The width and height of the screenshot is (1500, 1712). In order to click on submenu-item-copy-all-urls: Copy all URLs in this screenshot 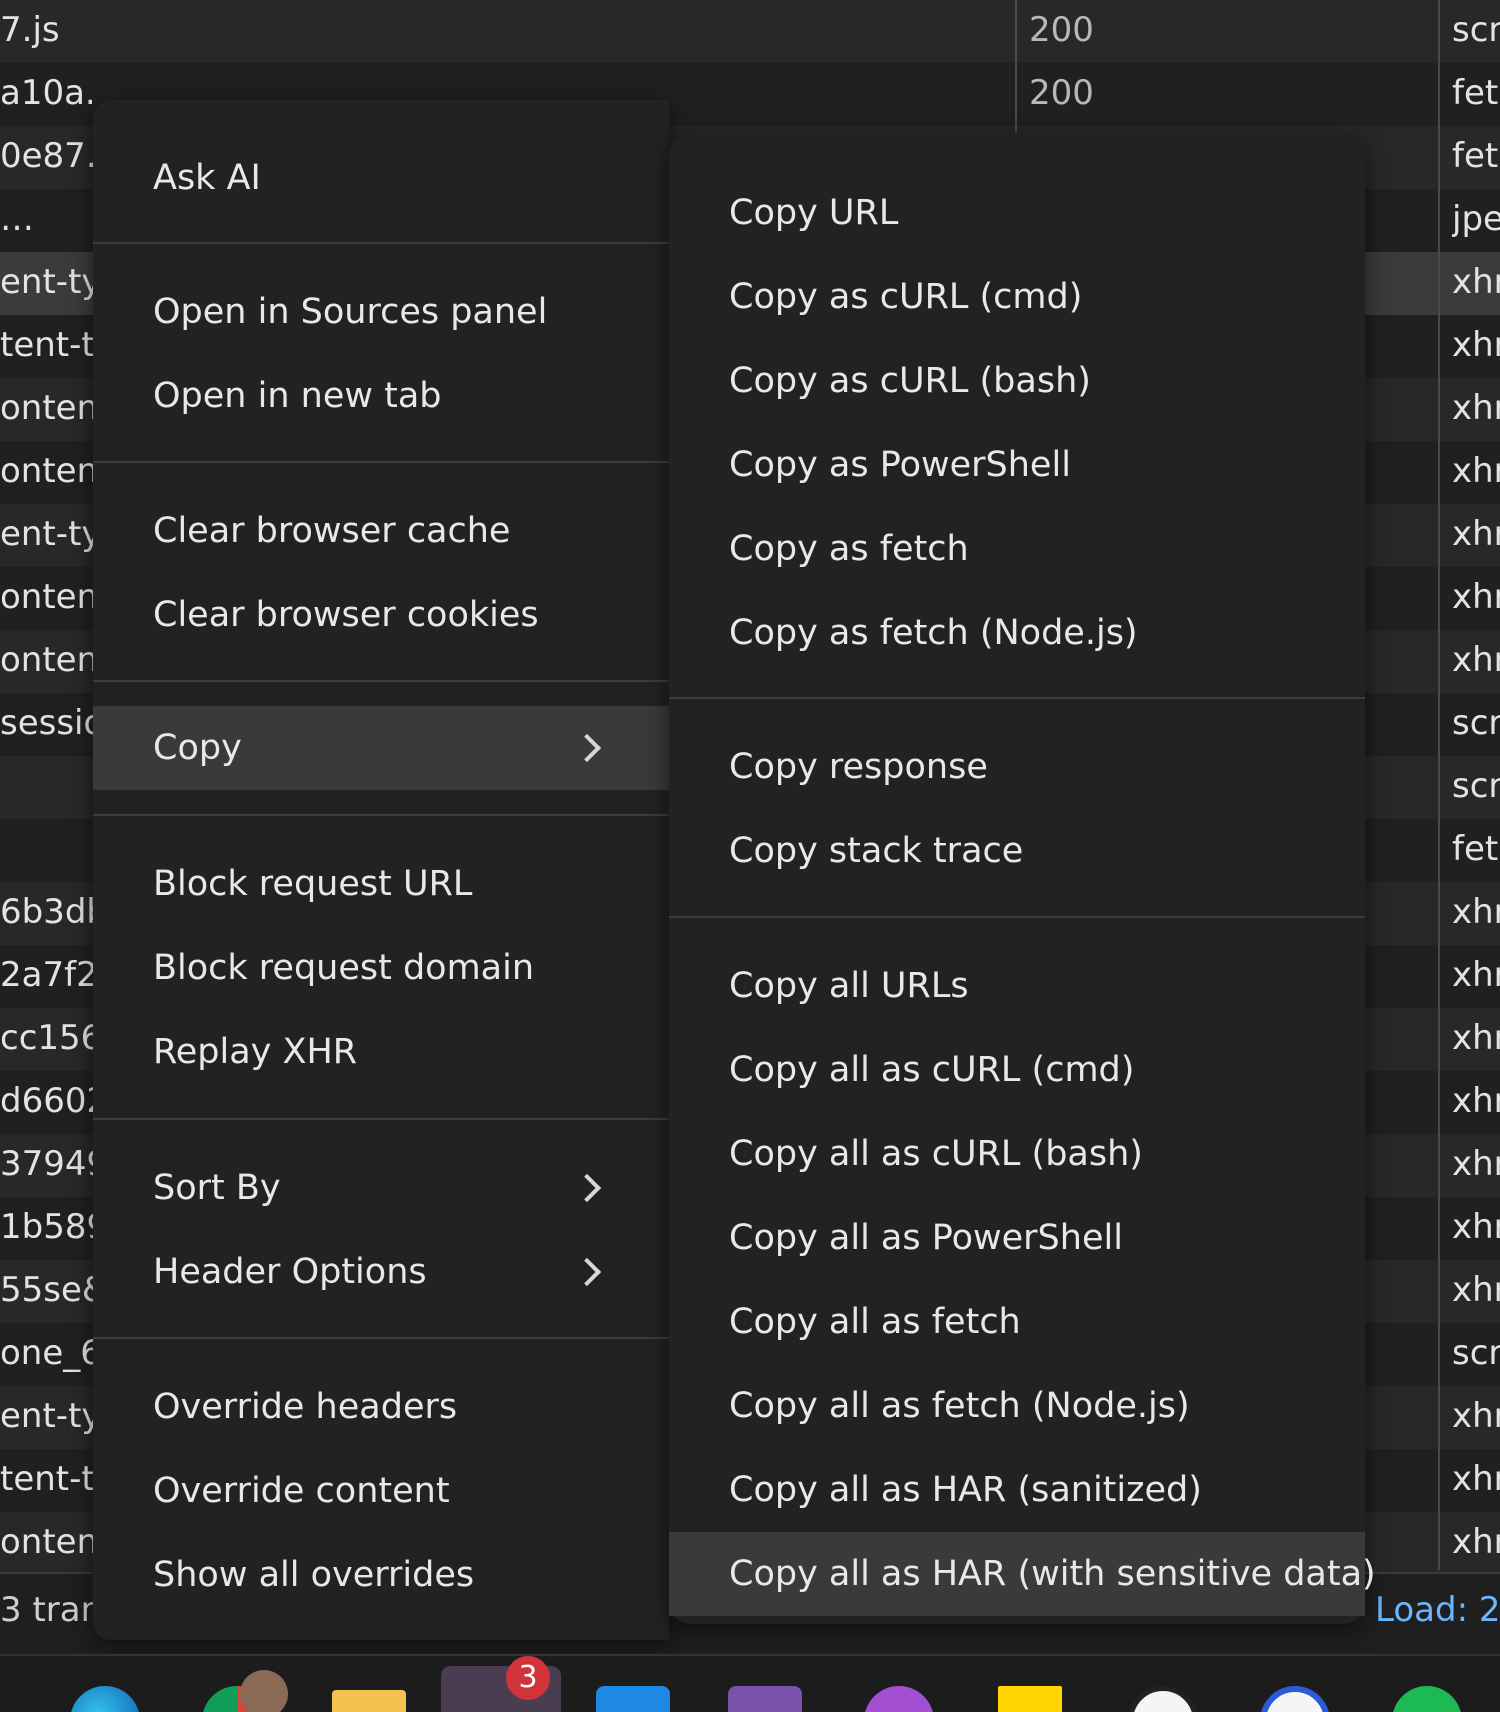, I will do `click(1017, 986)`.